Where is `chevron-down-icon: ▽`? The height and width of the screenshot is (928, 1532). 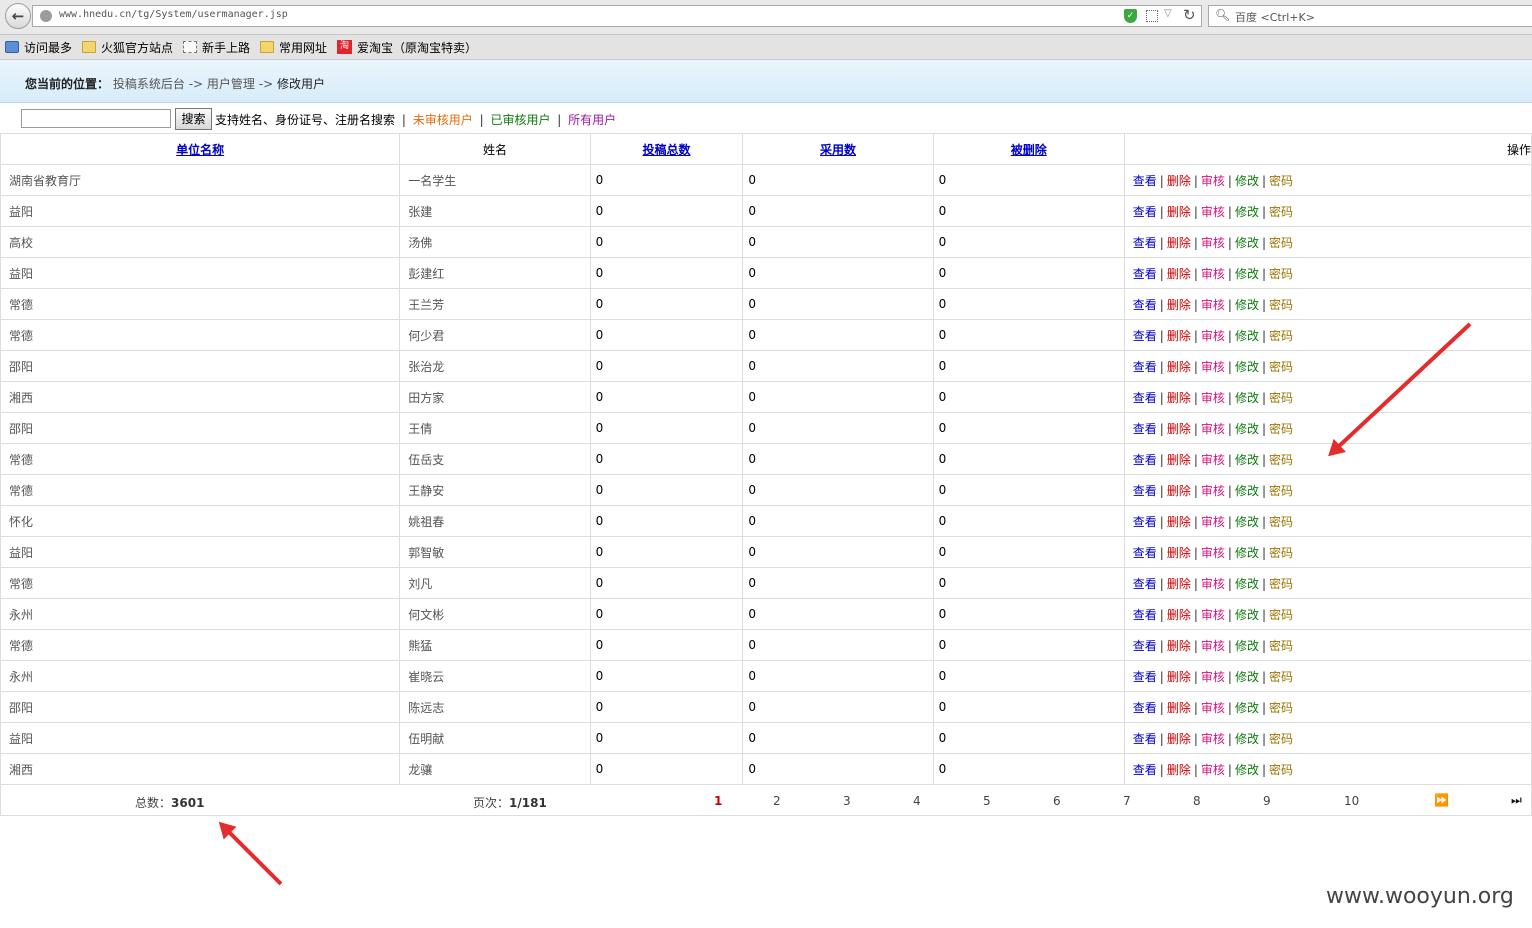 chevron-down-icon: ▽ is located at coordinates (1168, 13).